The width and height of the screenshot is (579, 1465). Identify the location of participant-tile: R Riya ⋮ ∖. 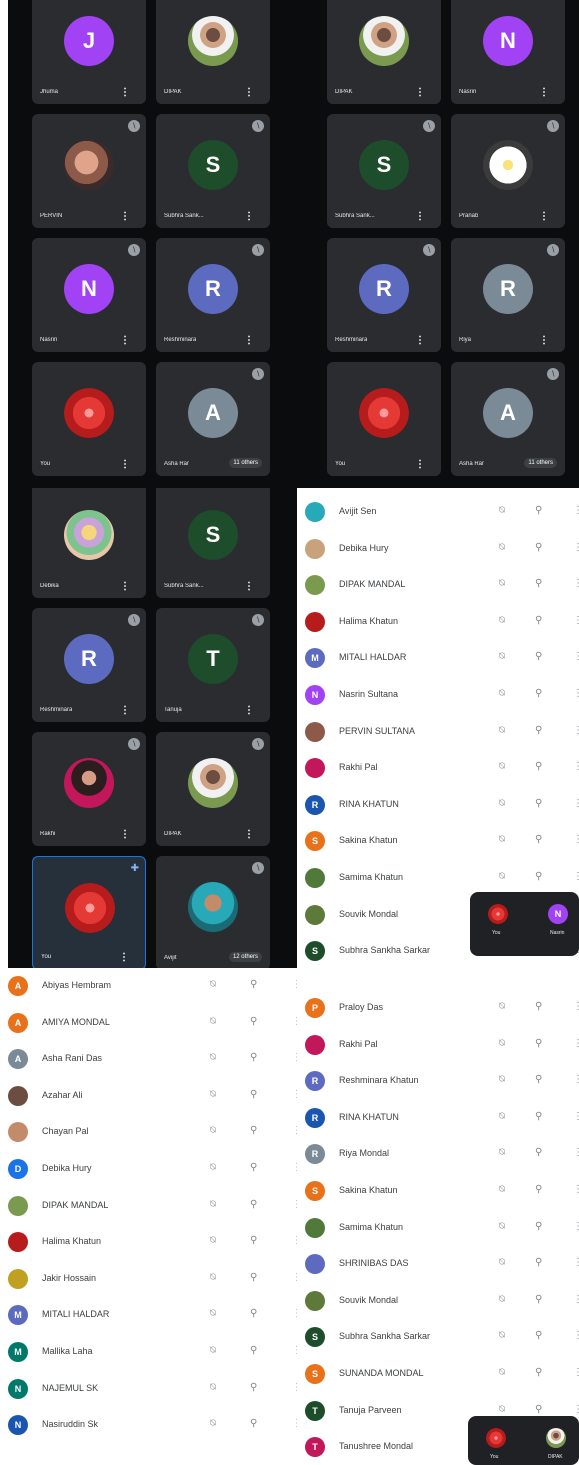
(508, 295).